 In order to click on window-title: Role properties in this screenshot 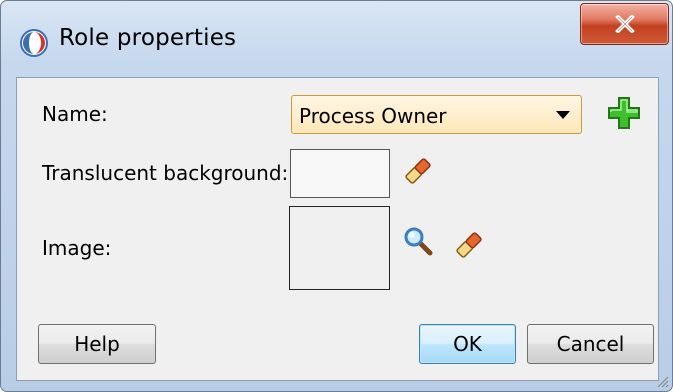, I will do `click(148, 38)`.